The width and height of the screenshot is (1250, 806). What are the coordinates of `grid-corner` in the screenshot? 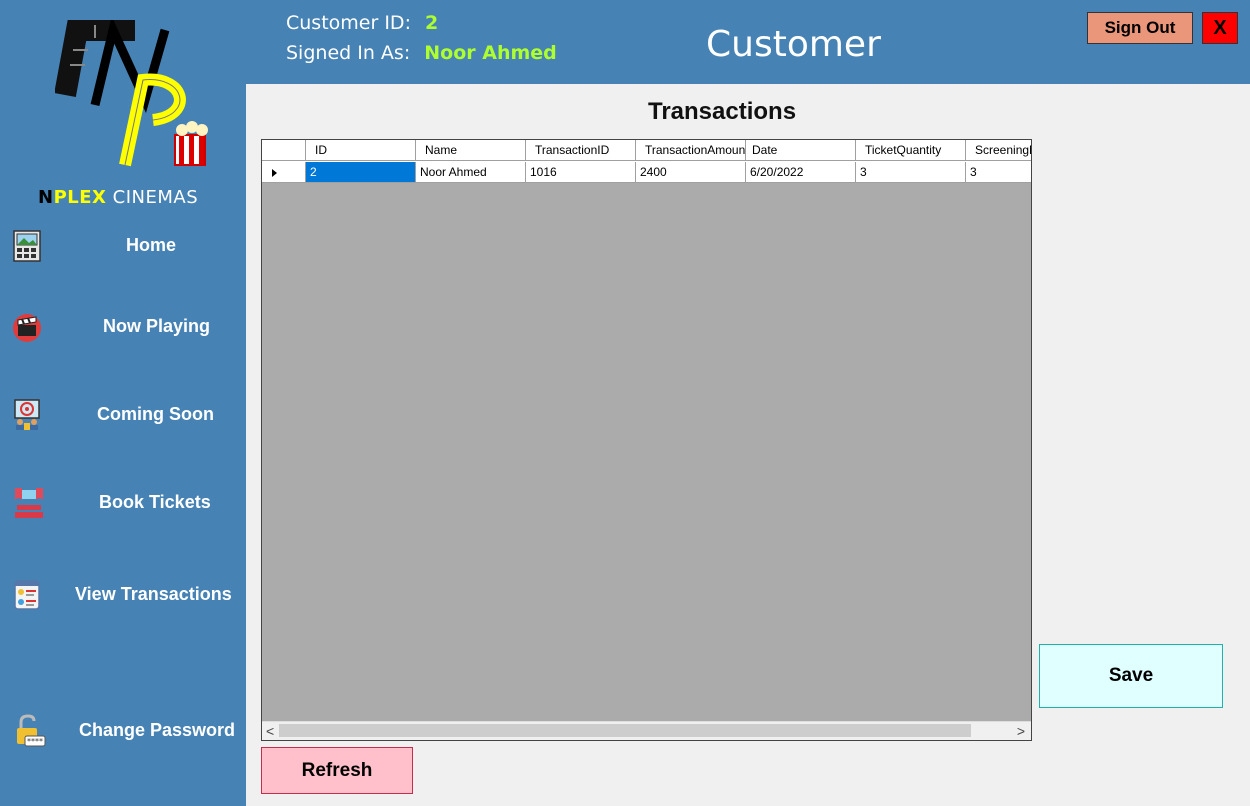 It's located at (284, 150).